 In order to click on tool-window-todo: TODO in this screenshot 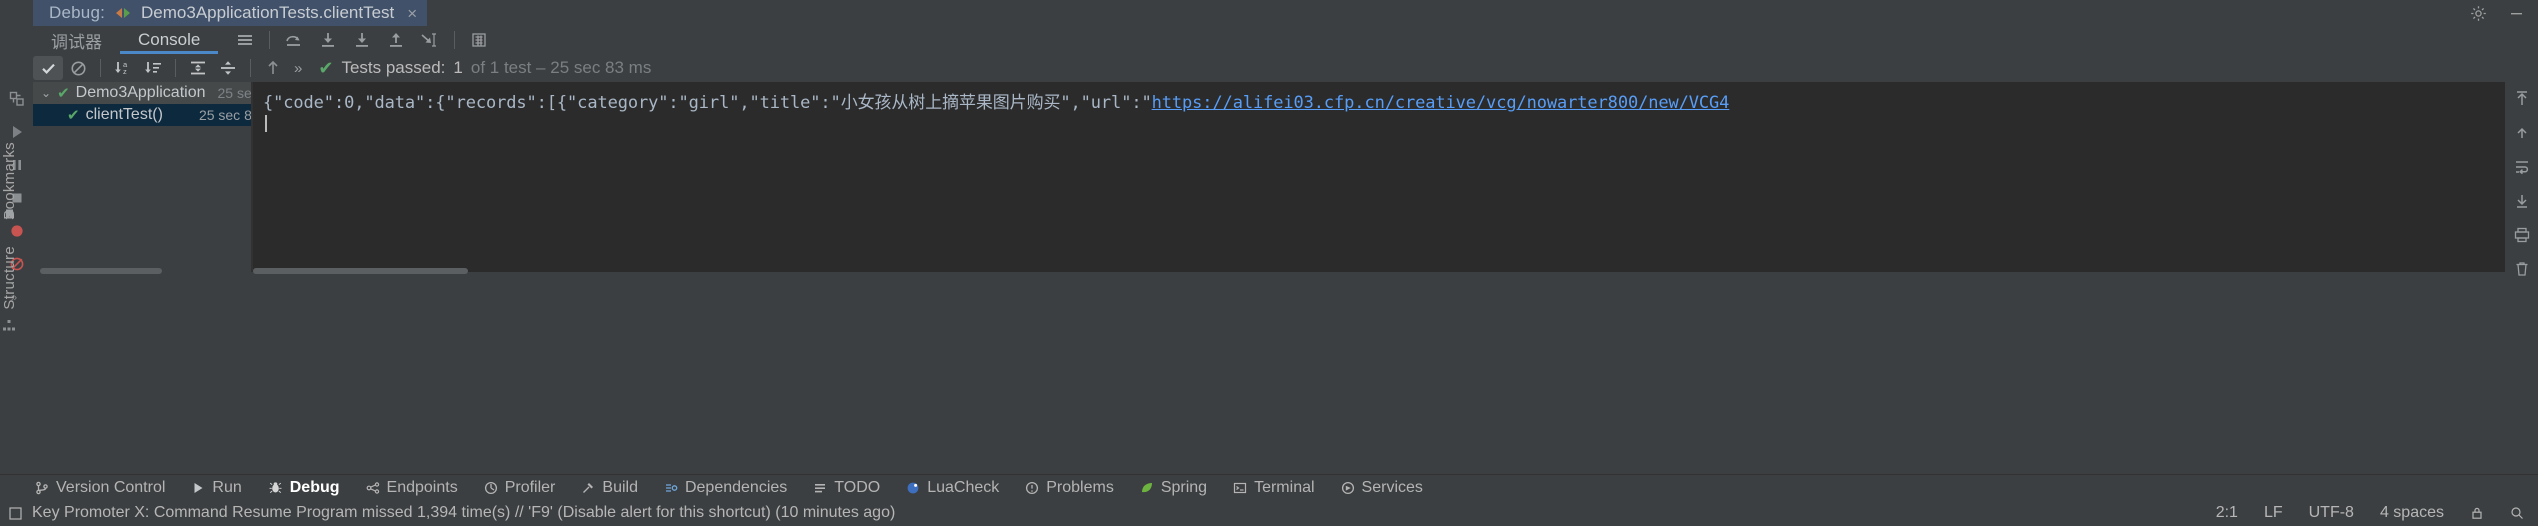, I will do `click(846, 488)`.